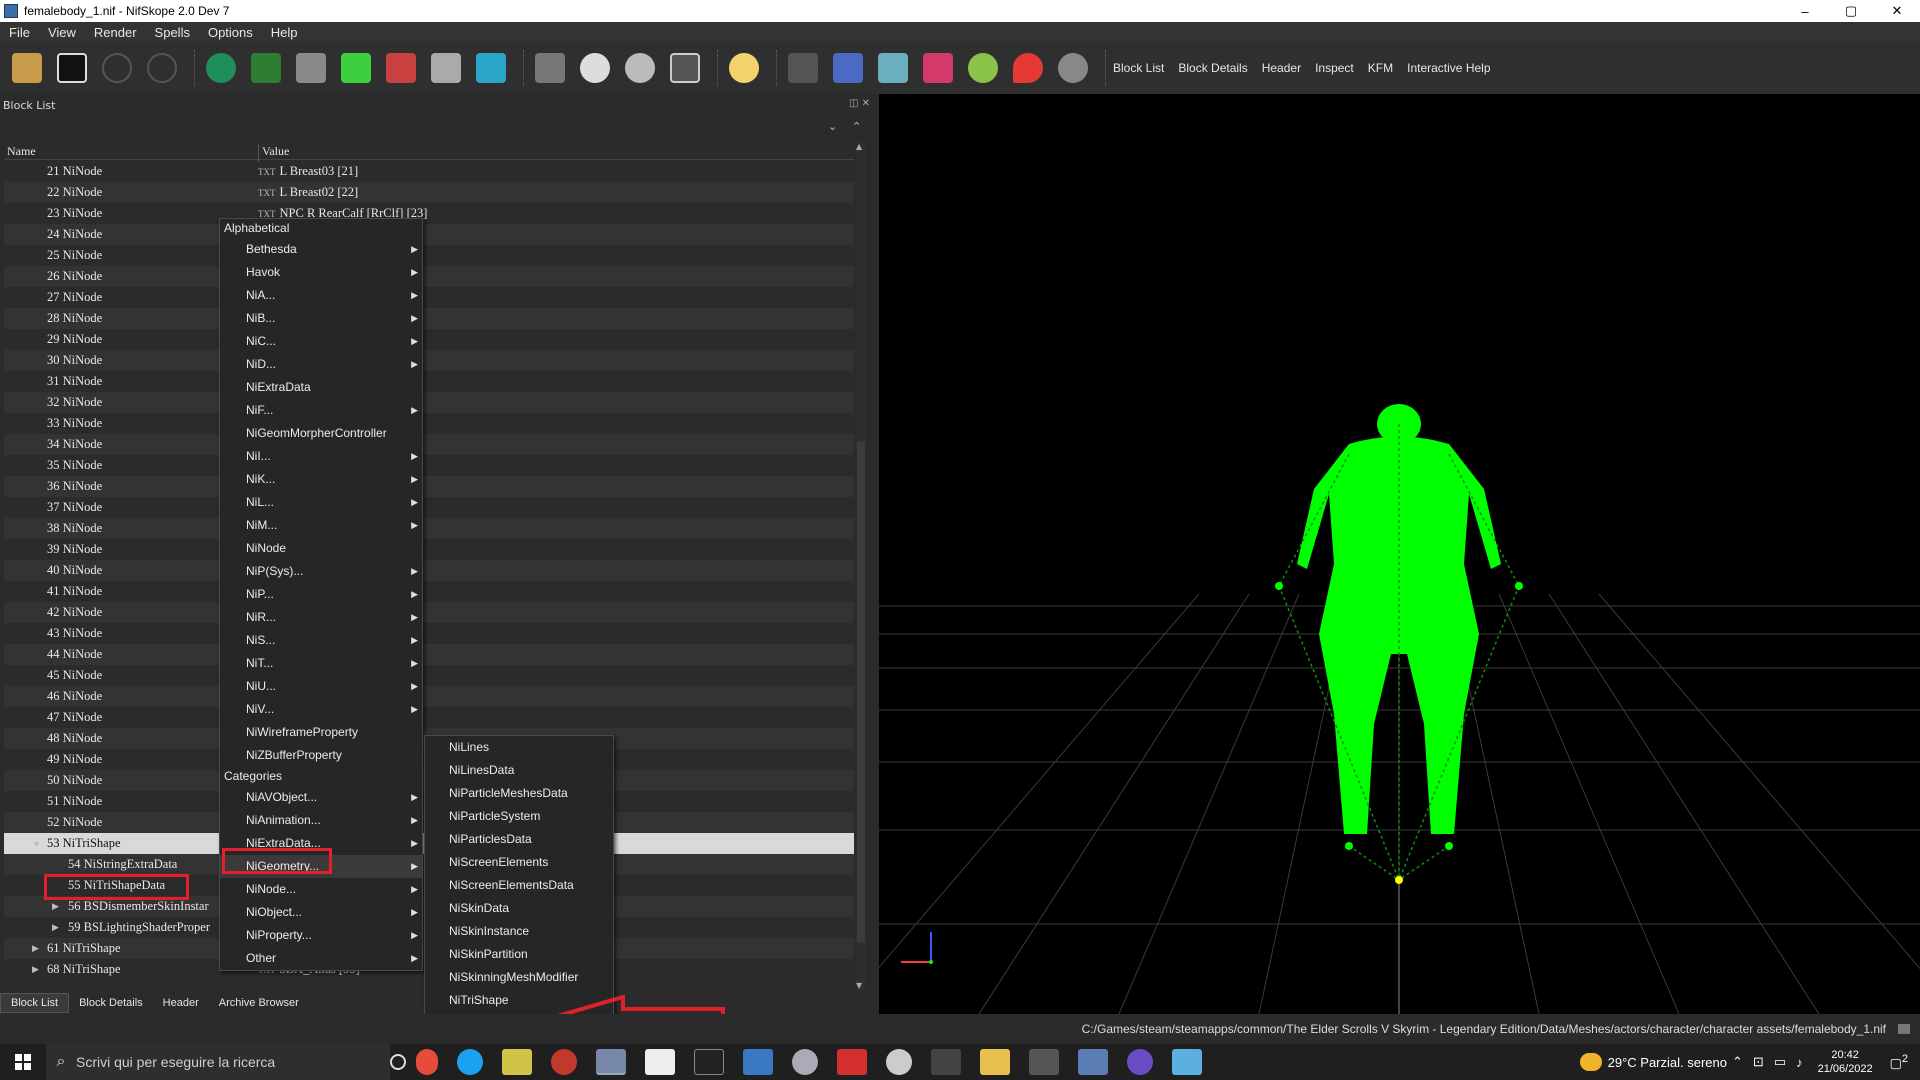 This screenshot has width=1920, height=1080. I want to click on menu-item: NiI... ▶, so click(321, 456).